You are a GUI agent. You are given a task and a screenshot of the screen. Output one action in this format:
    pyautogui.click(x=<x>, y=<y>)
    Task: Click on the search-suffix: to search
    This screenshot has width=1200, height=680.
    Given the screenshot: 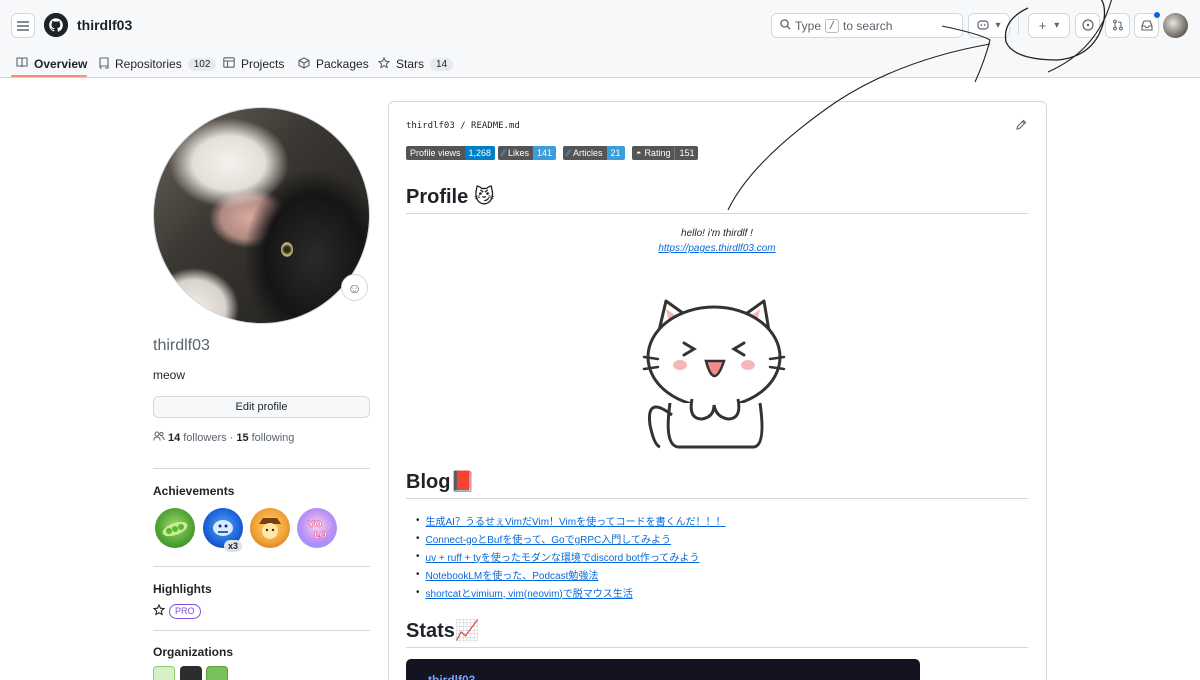 What is the action you would take?
    pyautogui.click(x=868, y=25)
    